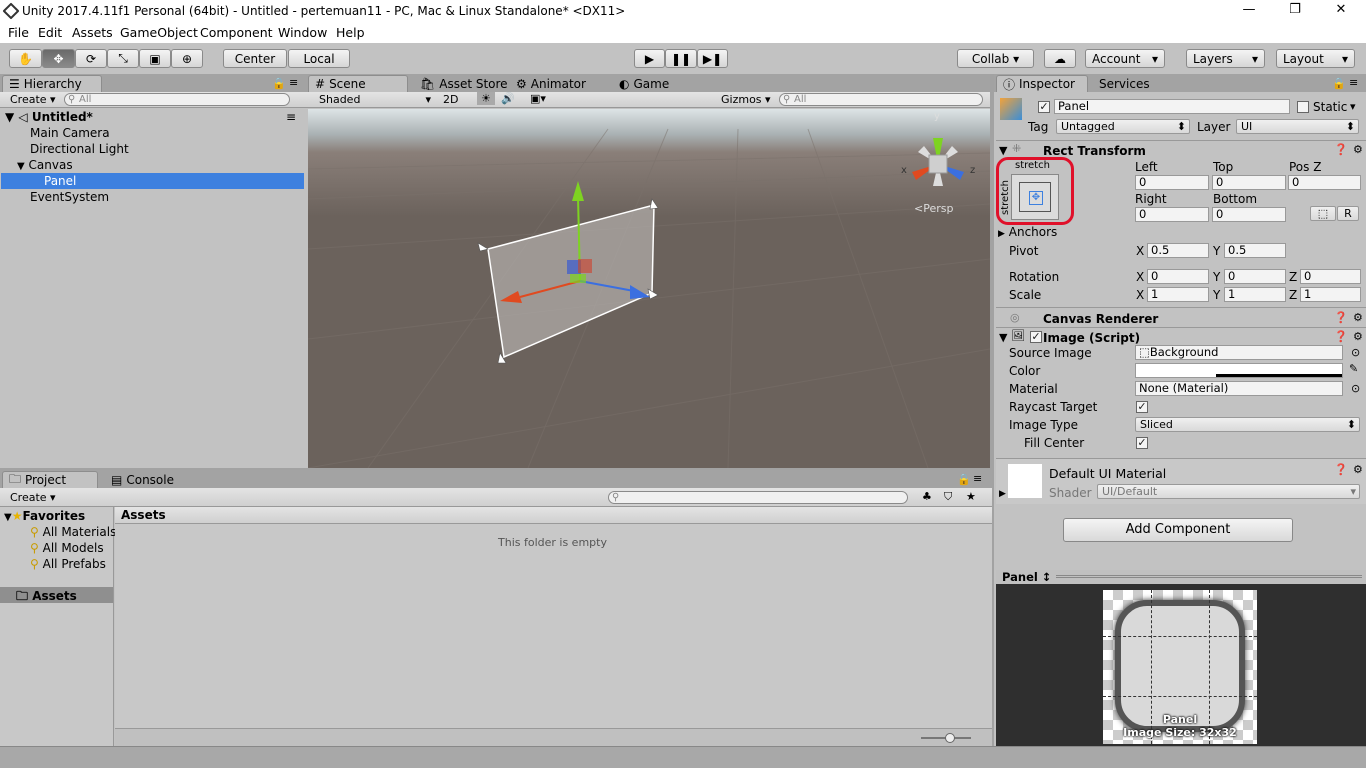 The width and height of the screenshot is (1366, 768). I want to click on rotate-tool-icon: ⟳, so click(91, 58).